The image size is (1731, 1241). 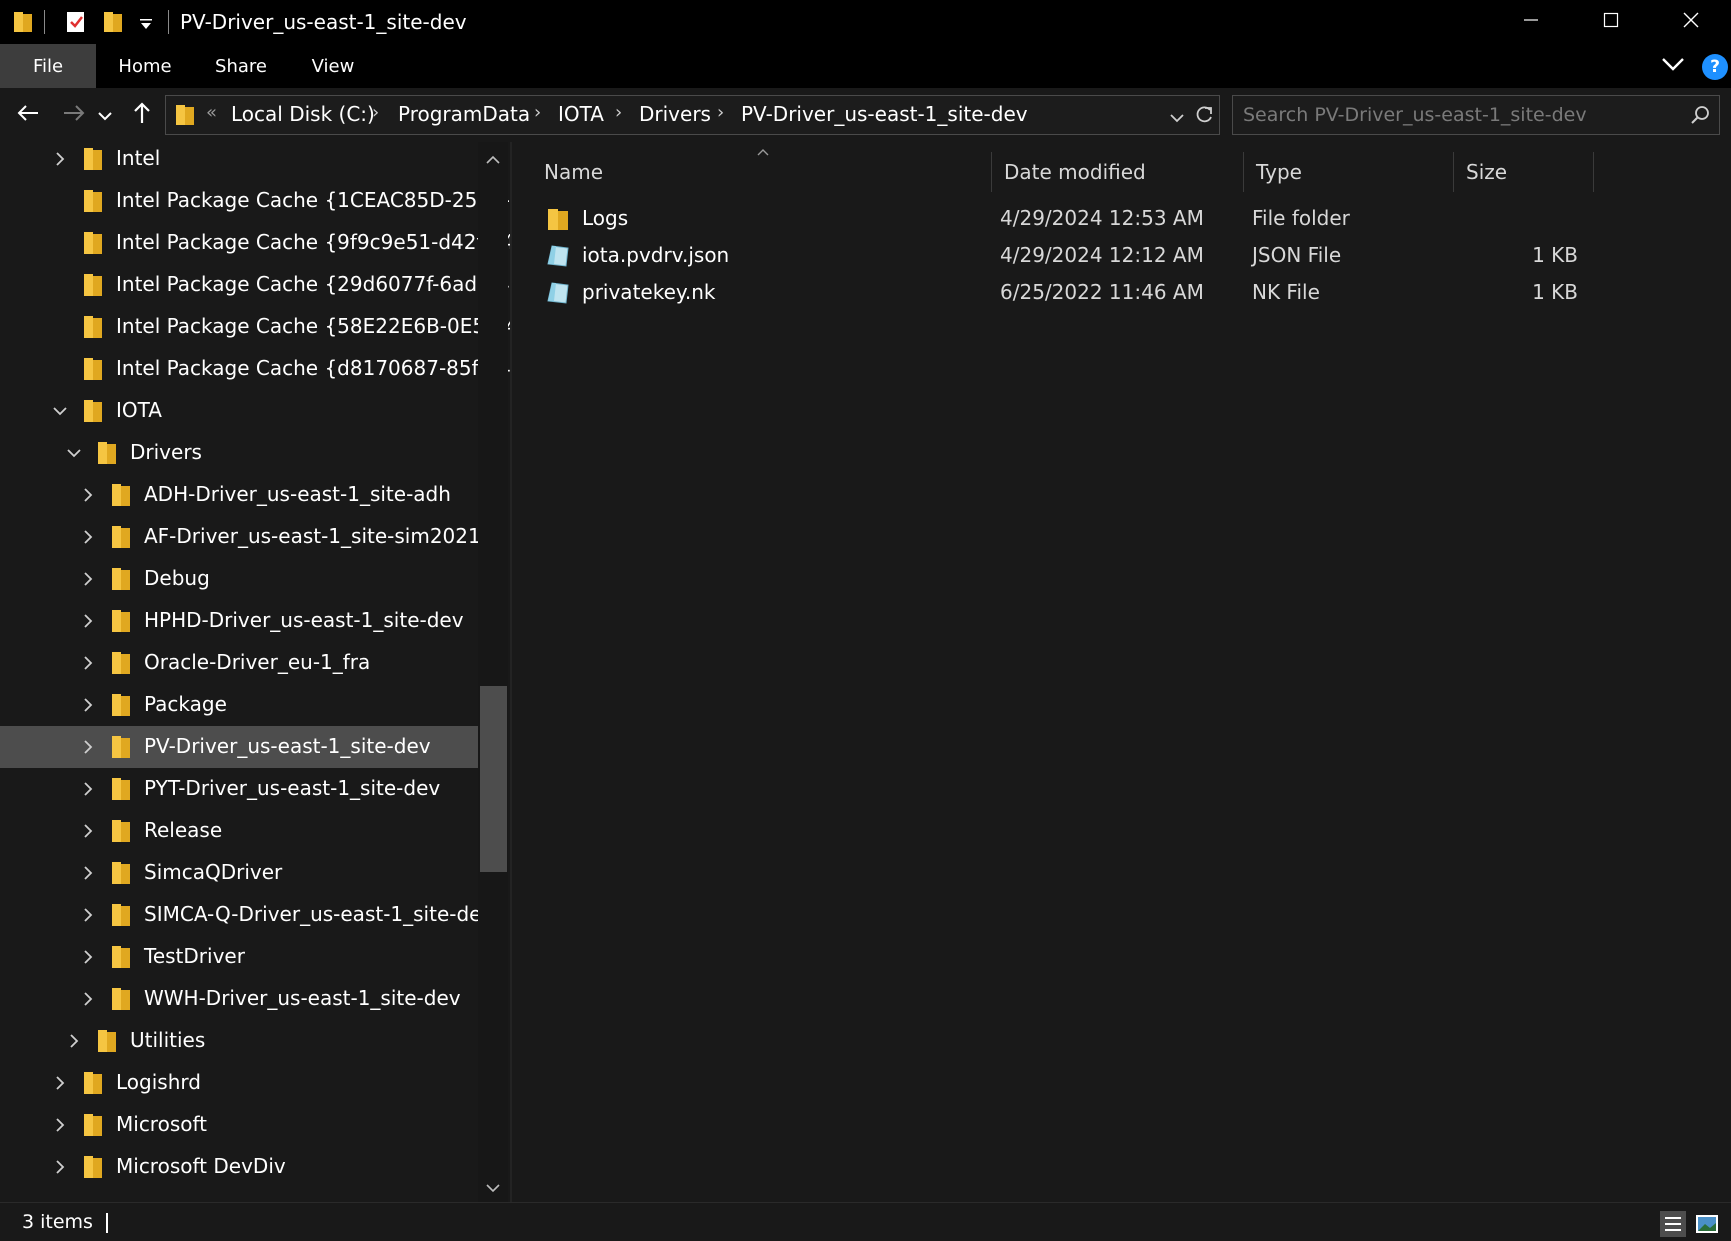 What do you see at coordinates (581, 114) in the screenshot?
I see `breadcrumb-iota: IOTA` at bounding box center [581, 114].